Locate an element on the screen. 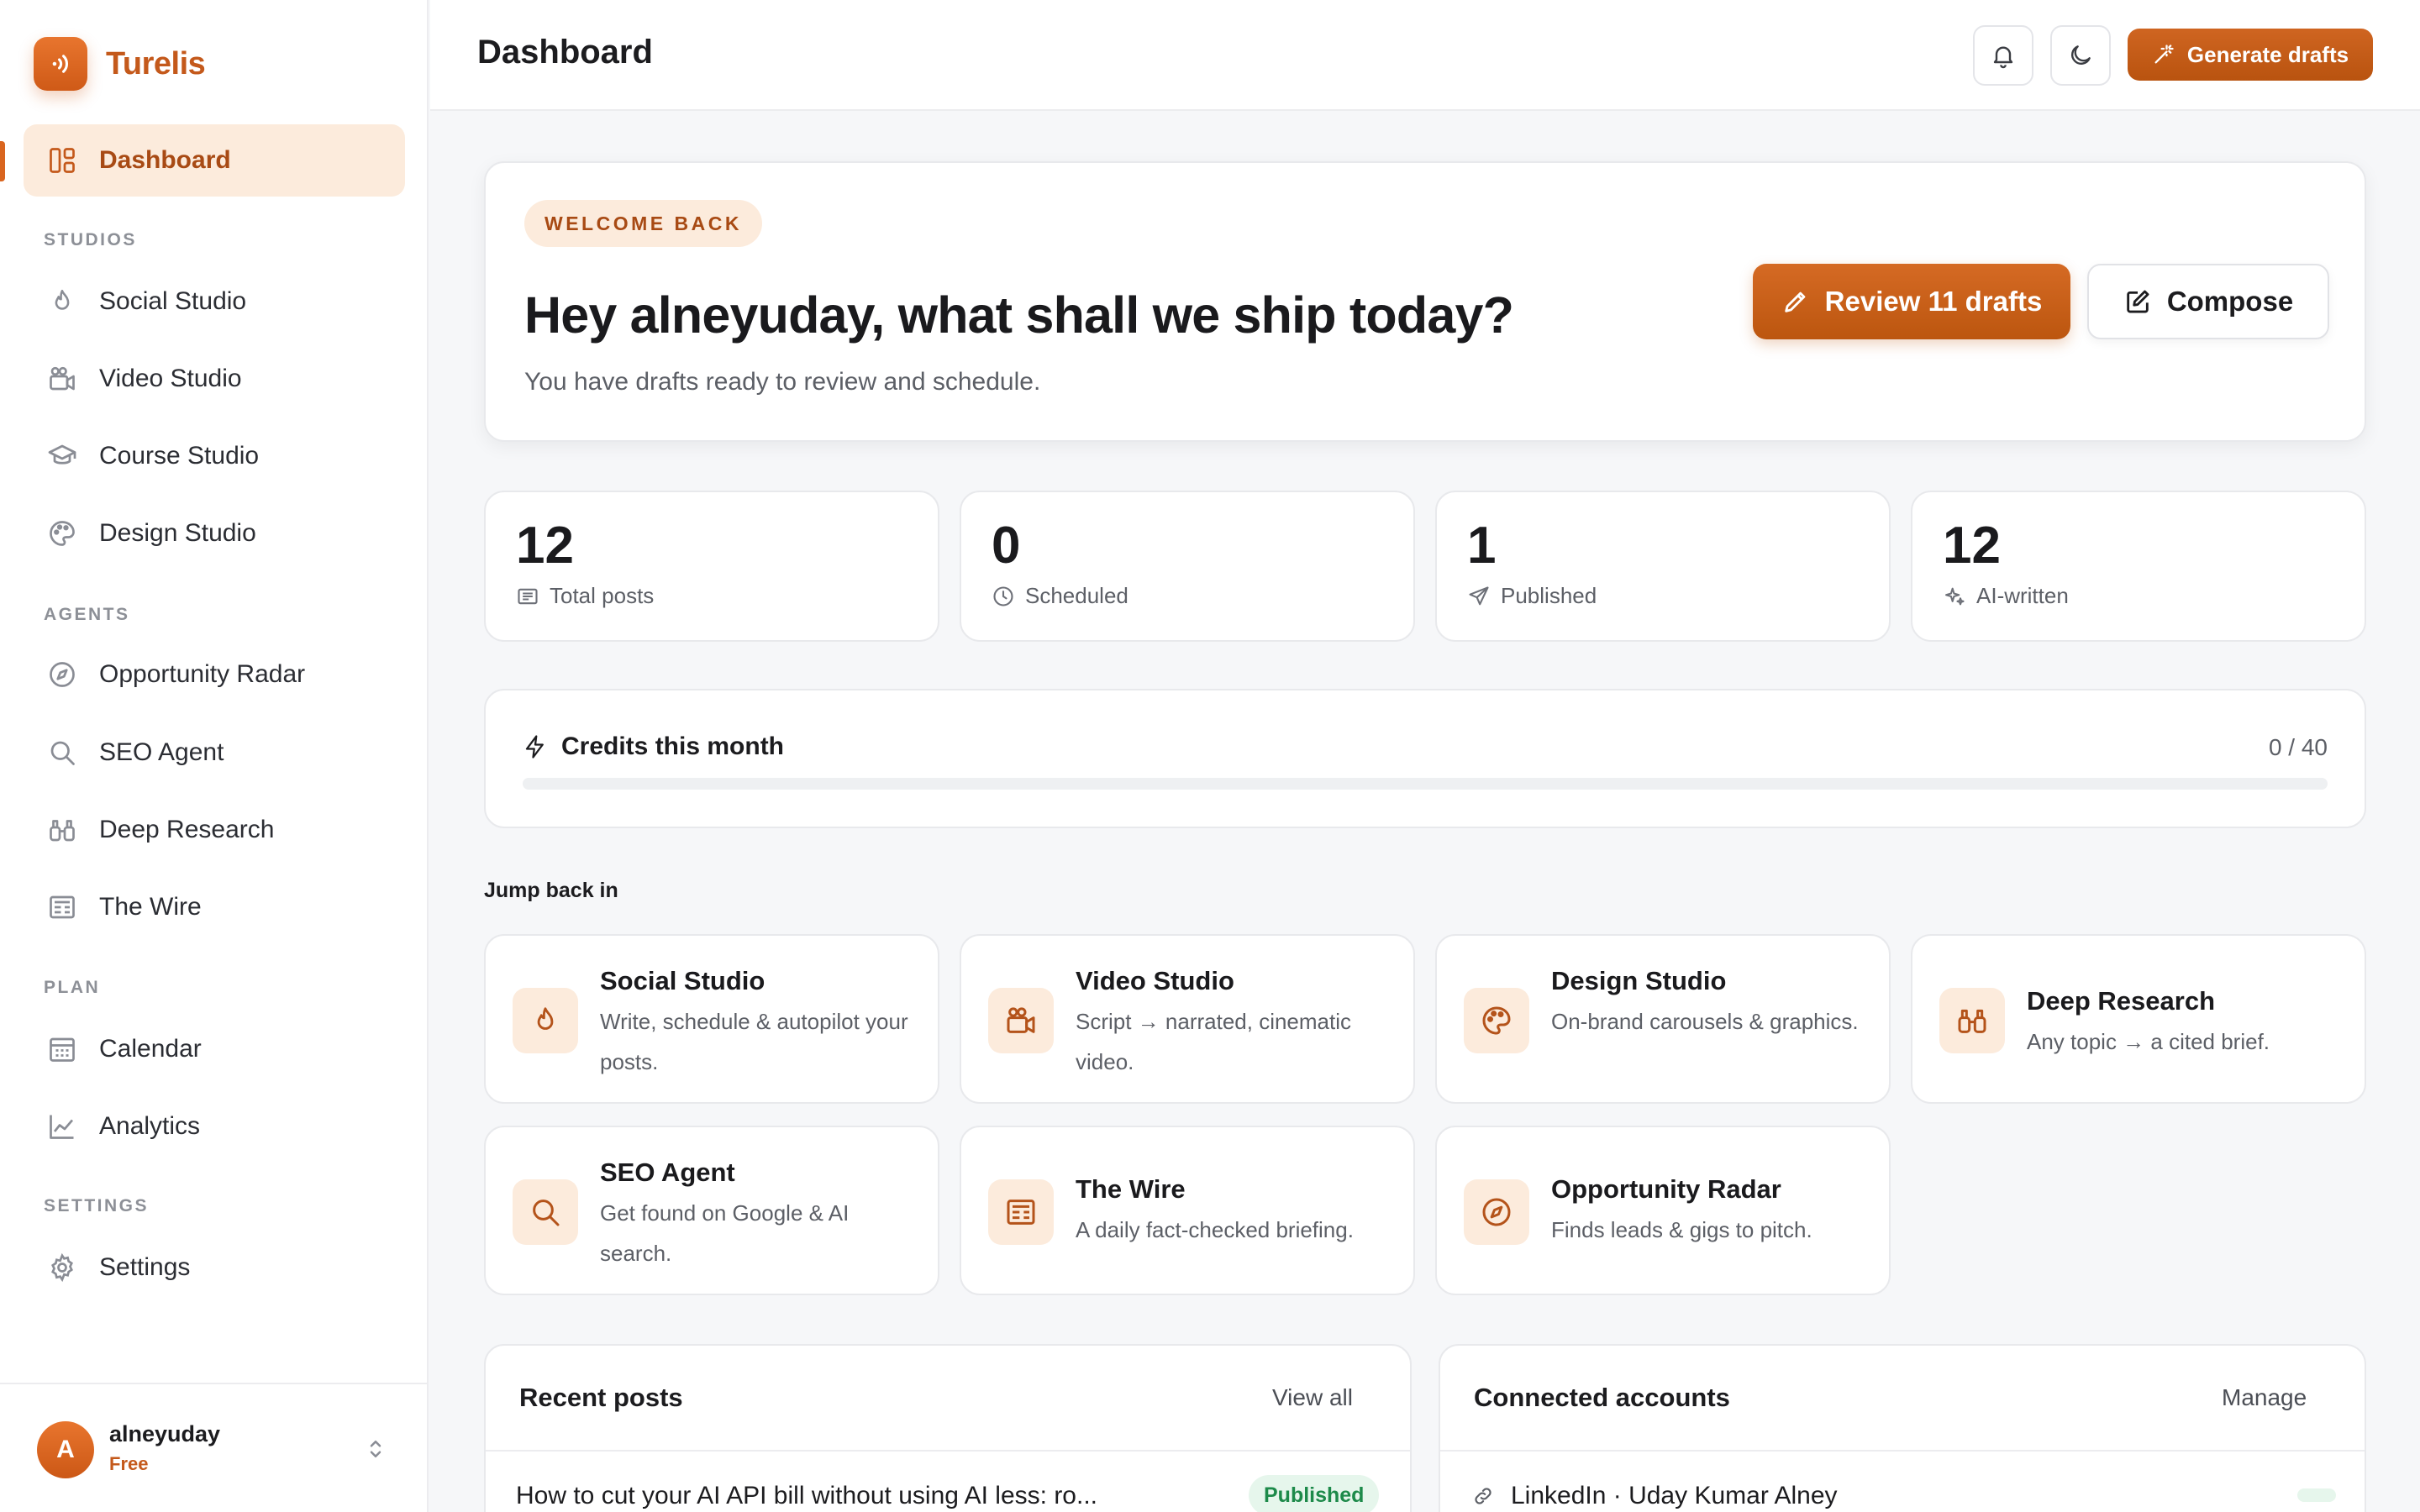 The width and height of the screenshot is (2420, 1512). stat-label-row: Published is located at coordinates (1532, 596).